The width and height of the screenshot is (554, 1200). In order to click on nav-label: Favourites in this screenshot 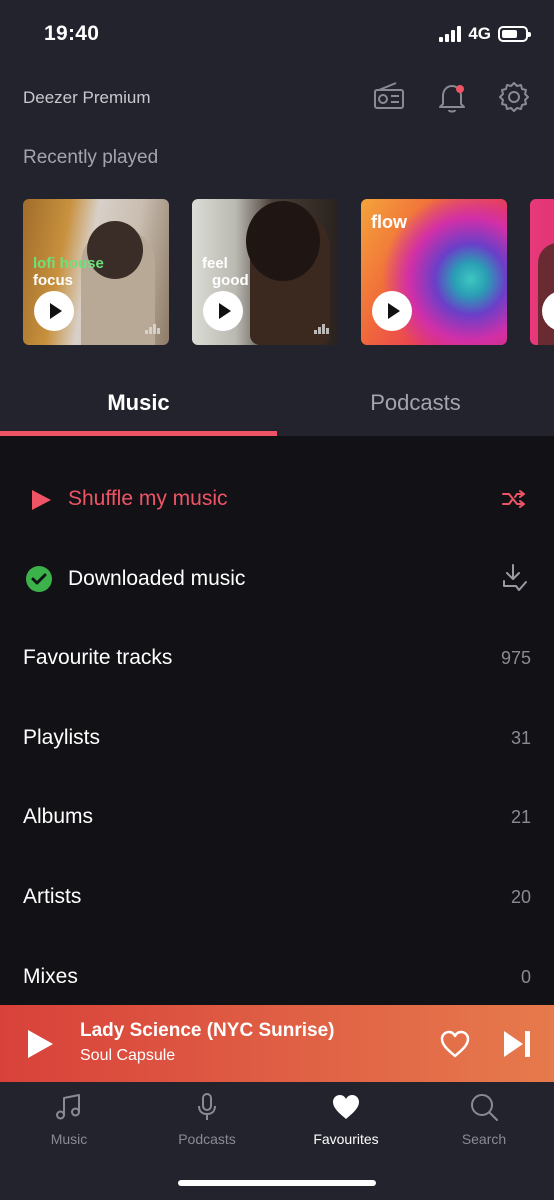, I will do `click(346, 1139)`.